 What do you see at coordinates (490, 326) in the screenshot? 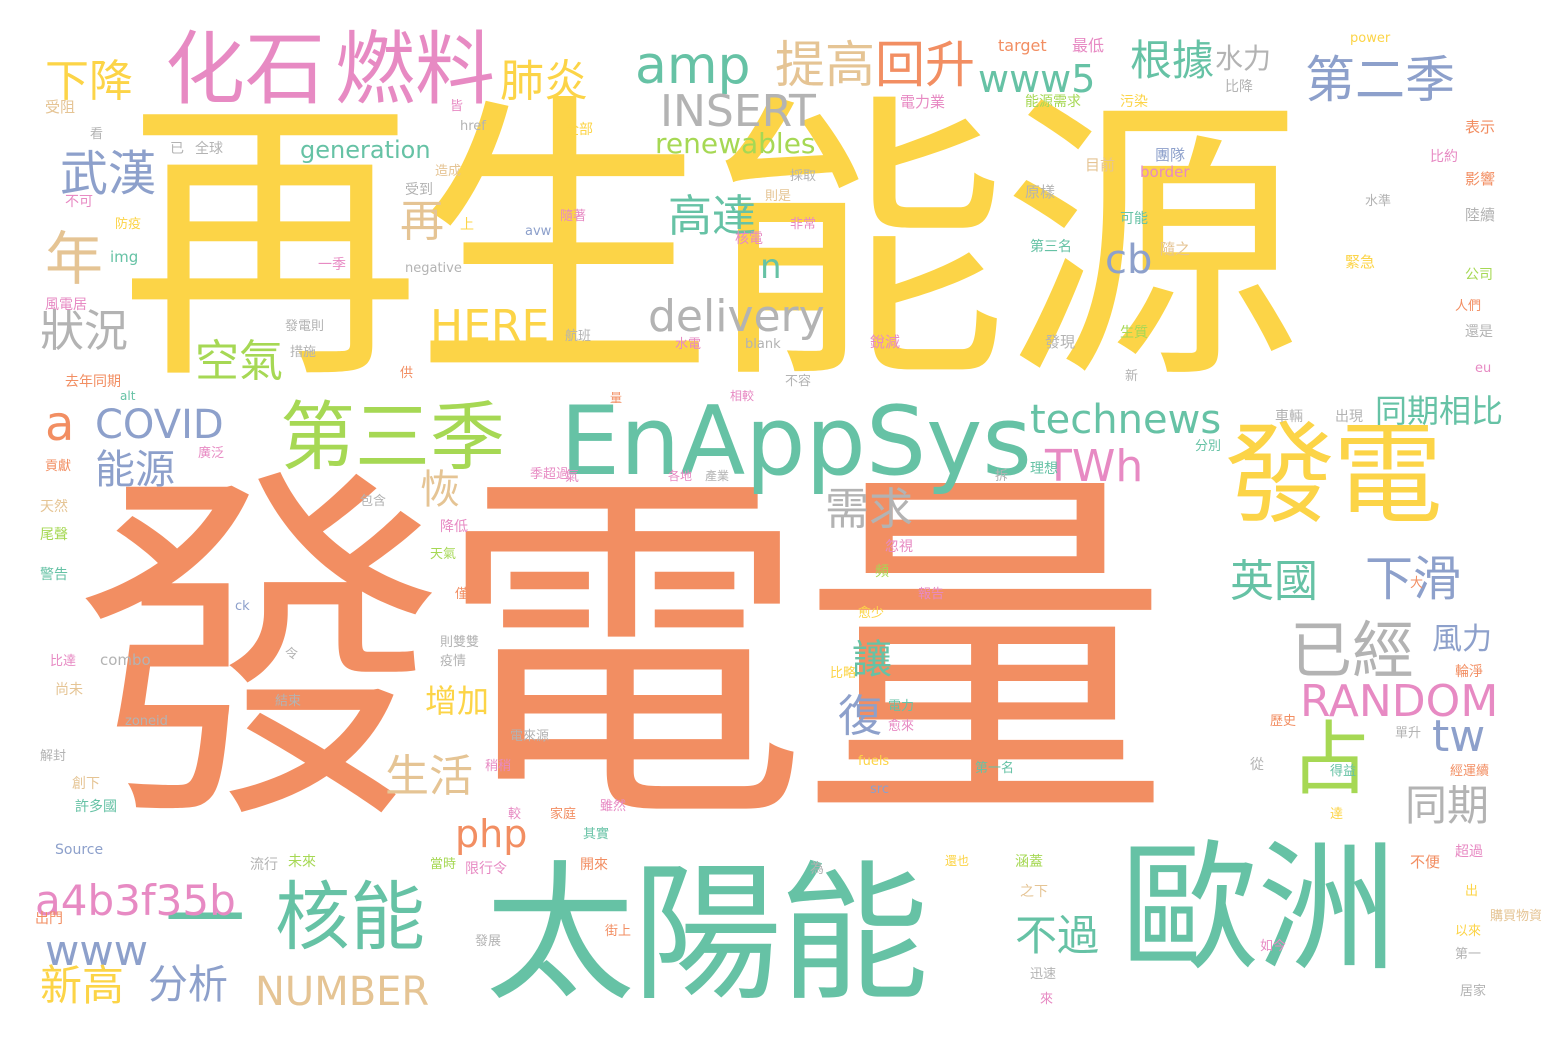
I see `word-32: HERE` at bounding box center [490, 326].